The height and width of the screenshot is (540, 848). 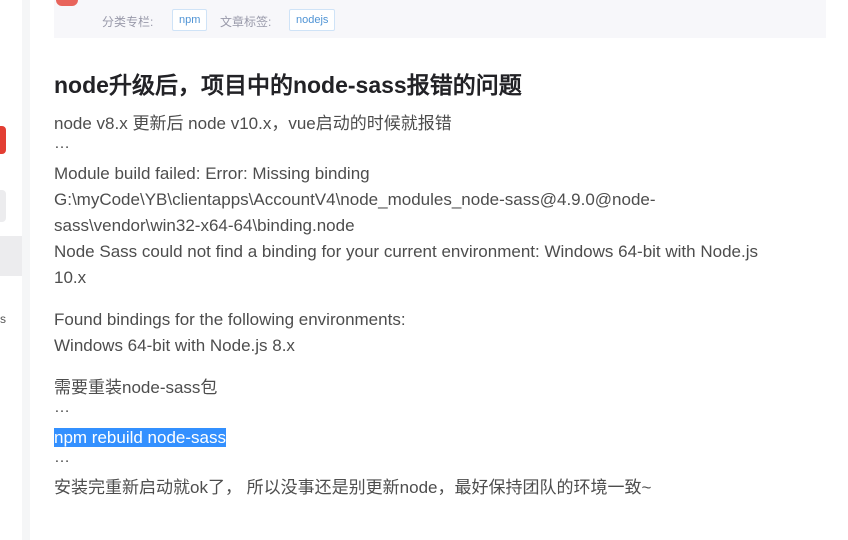 What do you see at coordinates (11, 256) in the screenshot?
I see `sidebar-item-selected` at bounding box center [11, 256].